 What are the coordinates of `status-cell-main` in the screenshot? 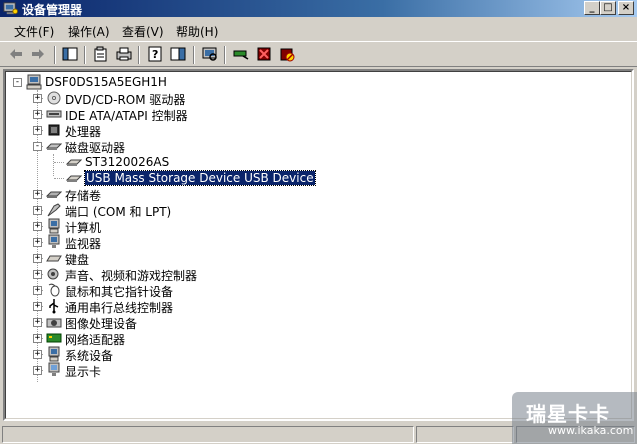 It's located at (208, 434).